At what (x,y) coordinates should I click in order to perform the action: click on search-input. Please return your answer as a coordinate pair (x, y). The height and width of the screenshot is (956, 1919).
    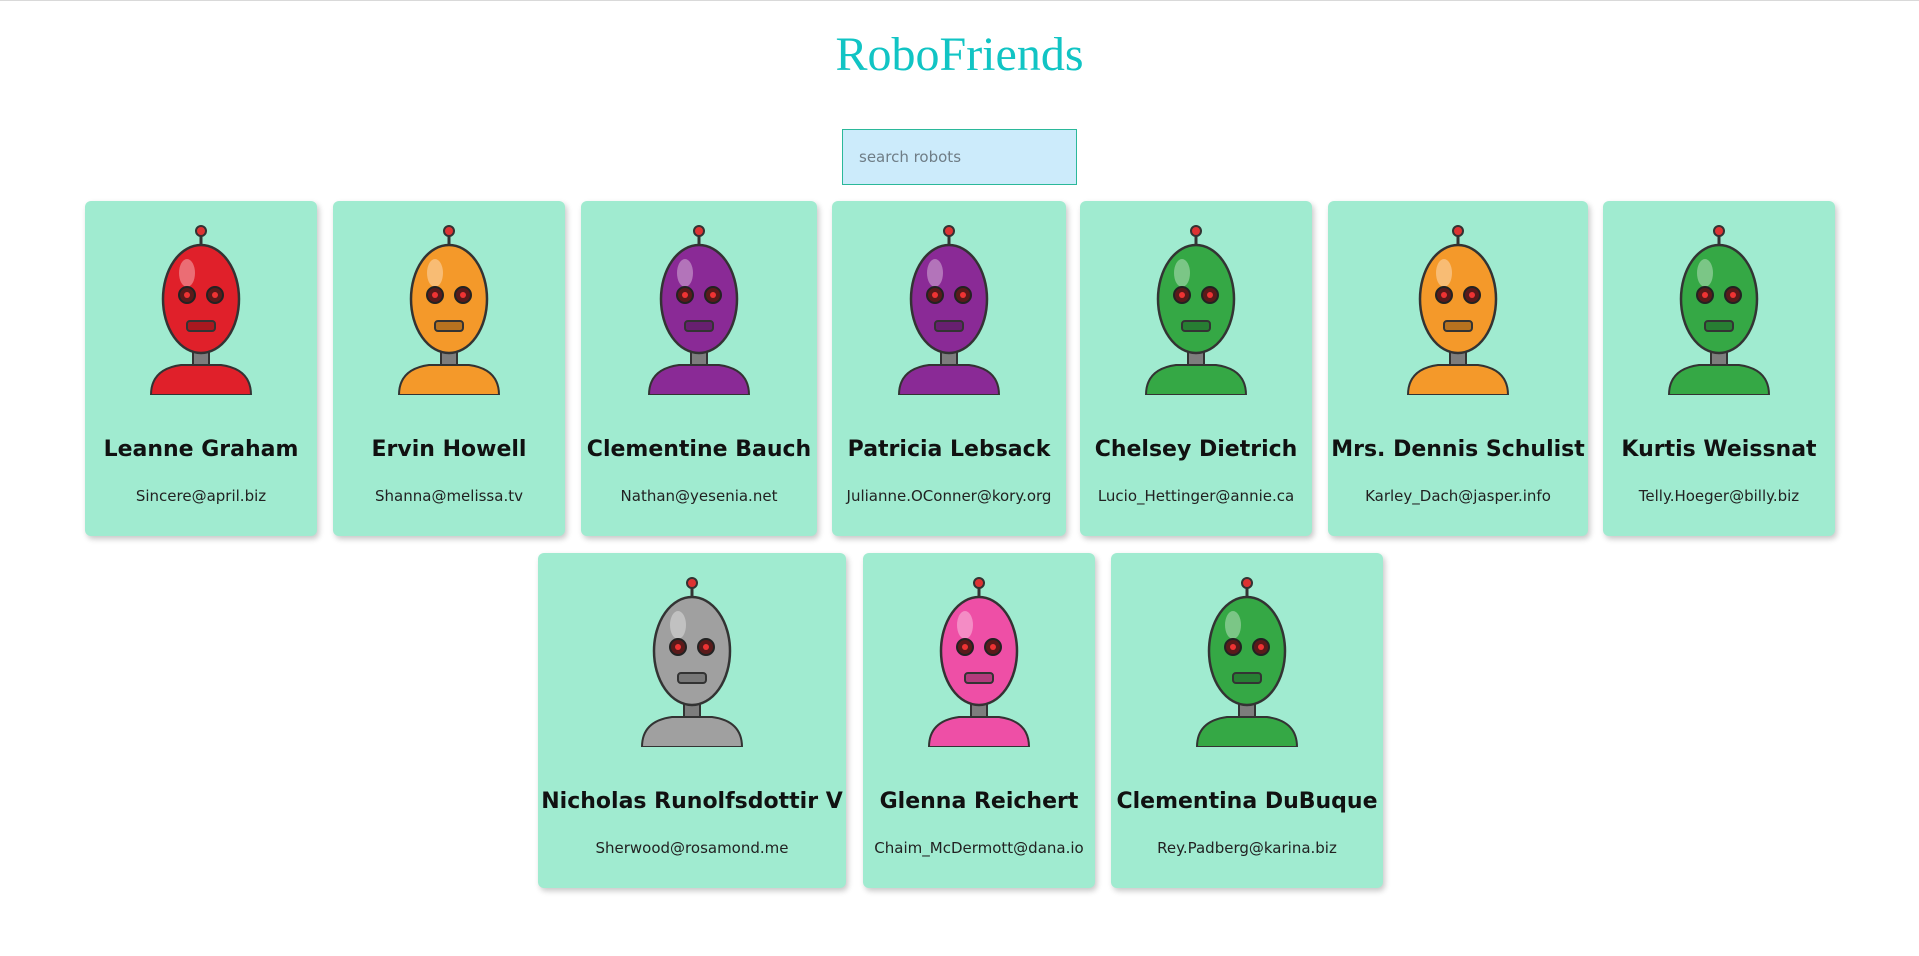
    Looking at the image, I should click on (959, 157).